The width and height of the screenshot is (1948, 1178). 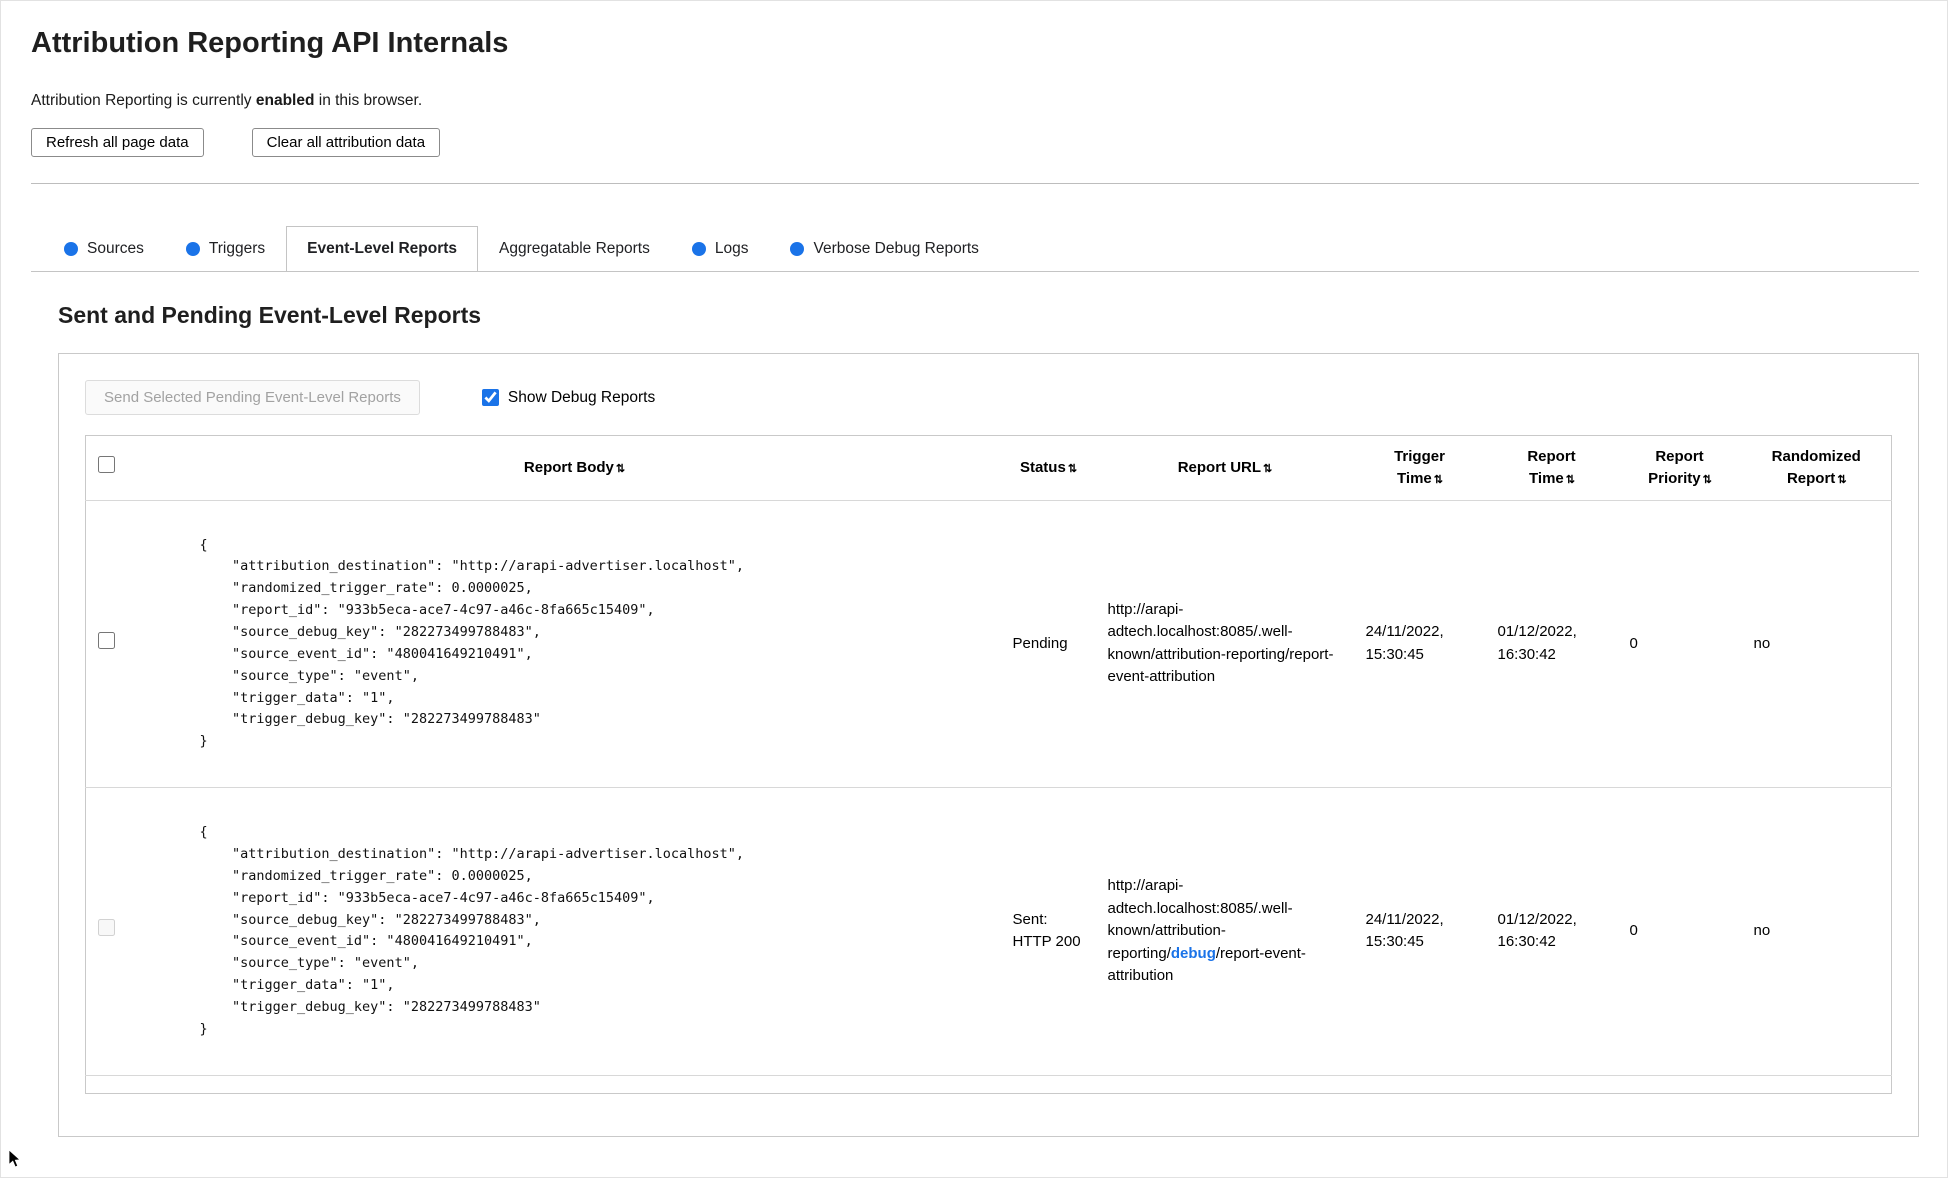 I want to click on tab-label: Aggregatable Reports, so click(x=574, y=248).